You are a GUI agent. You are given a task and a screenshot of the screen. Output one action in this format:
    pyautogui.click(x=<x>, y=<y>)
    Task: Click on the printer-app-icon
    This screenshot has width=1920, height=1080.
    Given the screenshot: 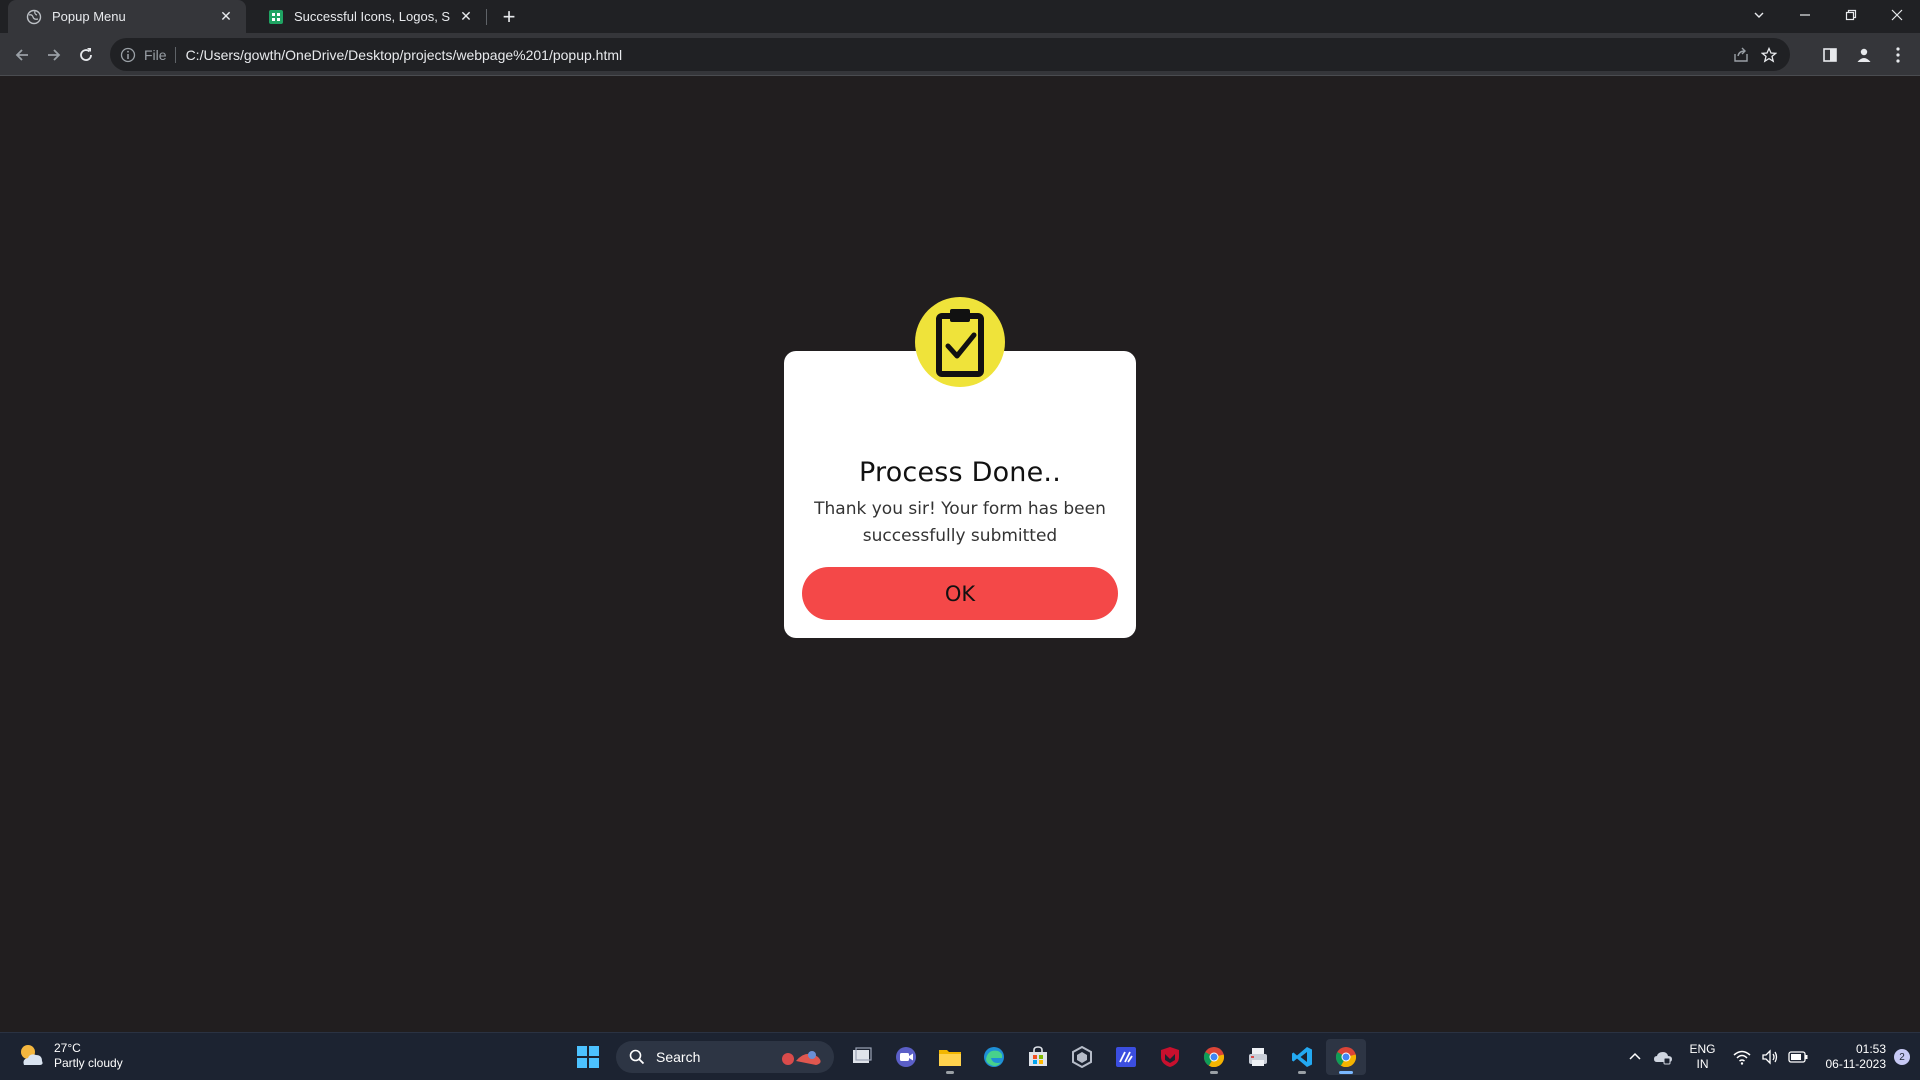 What is the action you would take?
    pyautogui.click(x=1258, y=1057)
    